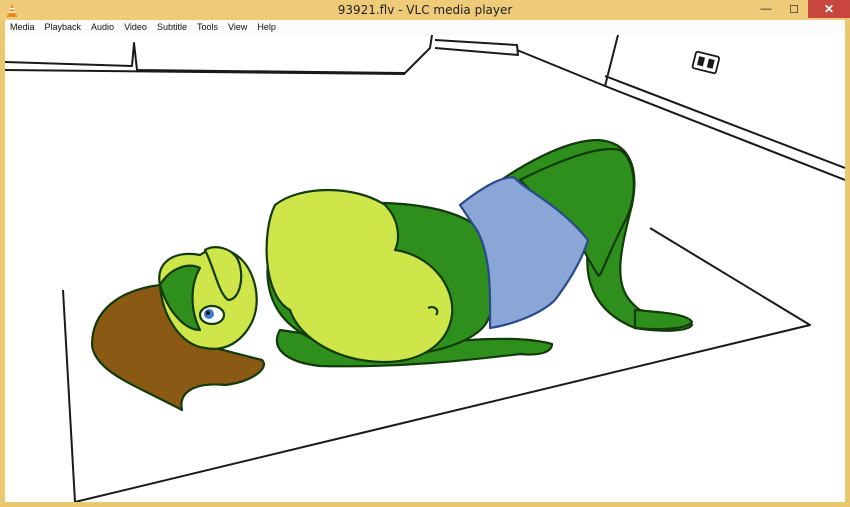 This screenshot has height=507, width=850. Describe the element at coordinates (706, 62) in the screenshot. I see `wall-outlet-icon` at that location.